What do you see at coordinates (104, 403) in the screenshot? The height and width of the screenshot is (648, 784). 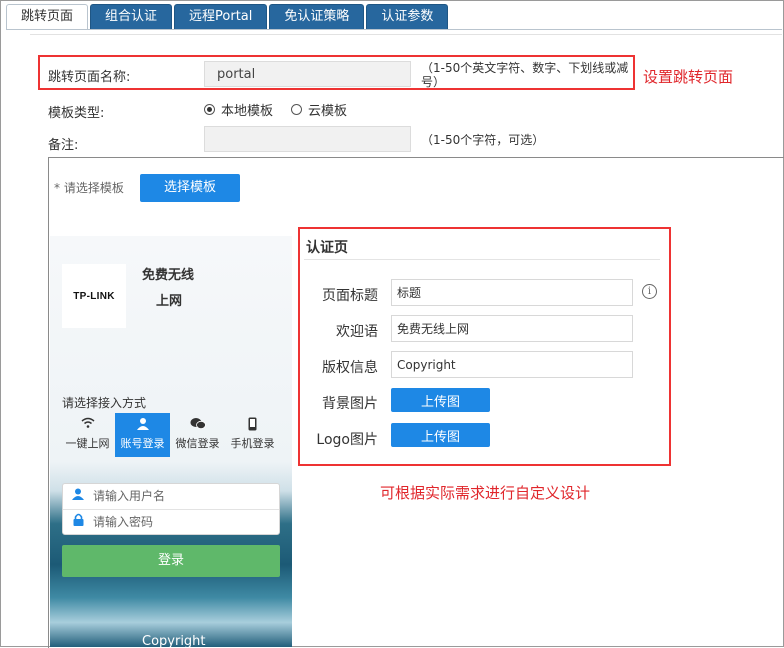 I see `method-prompt: 请选择接入方式` at bounding box center [104, 403].